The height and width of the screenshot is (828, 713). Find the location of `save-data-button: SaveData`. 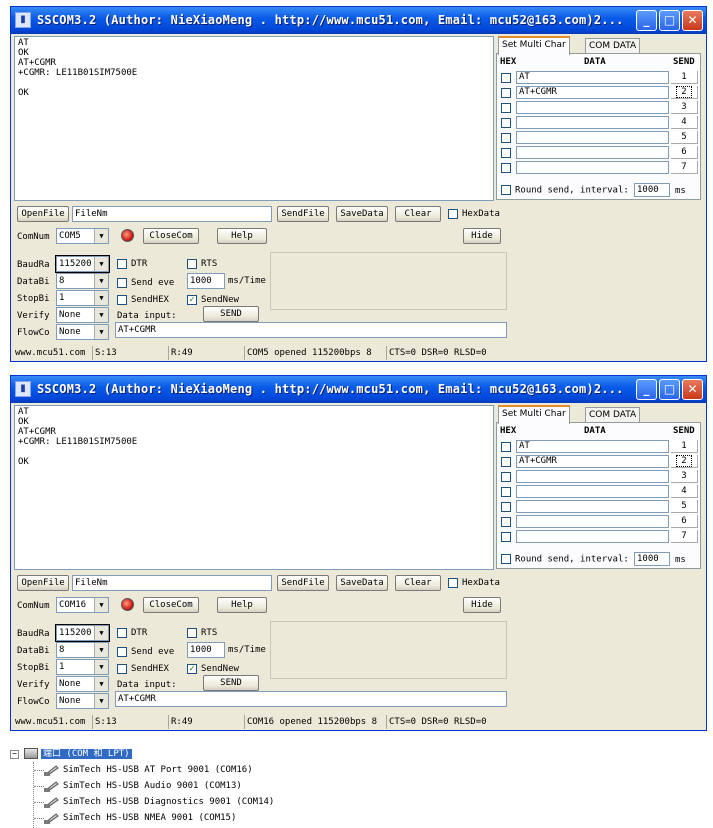

save-data-button: SaveData is located at coordinates (362, 214).